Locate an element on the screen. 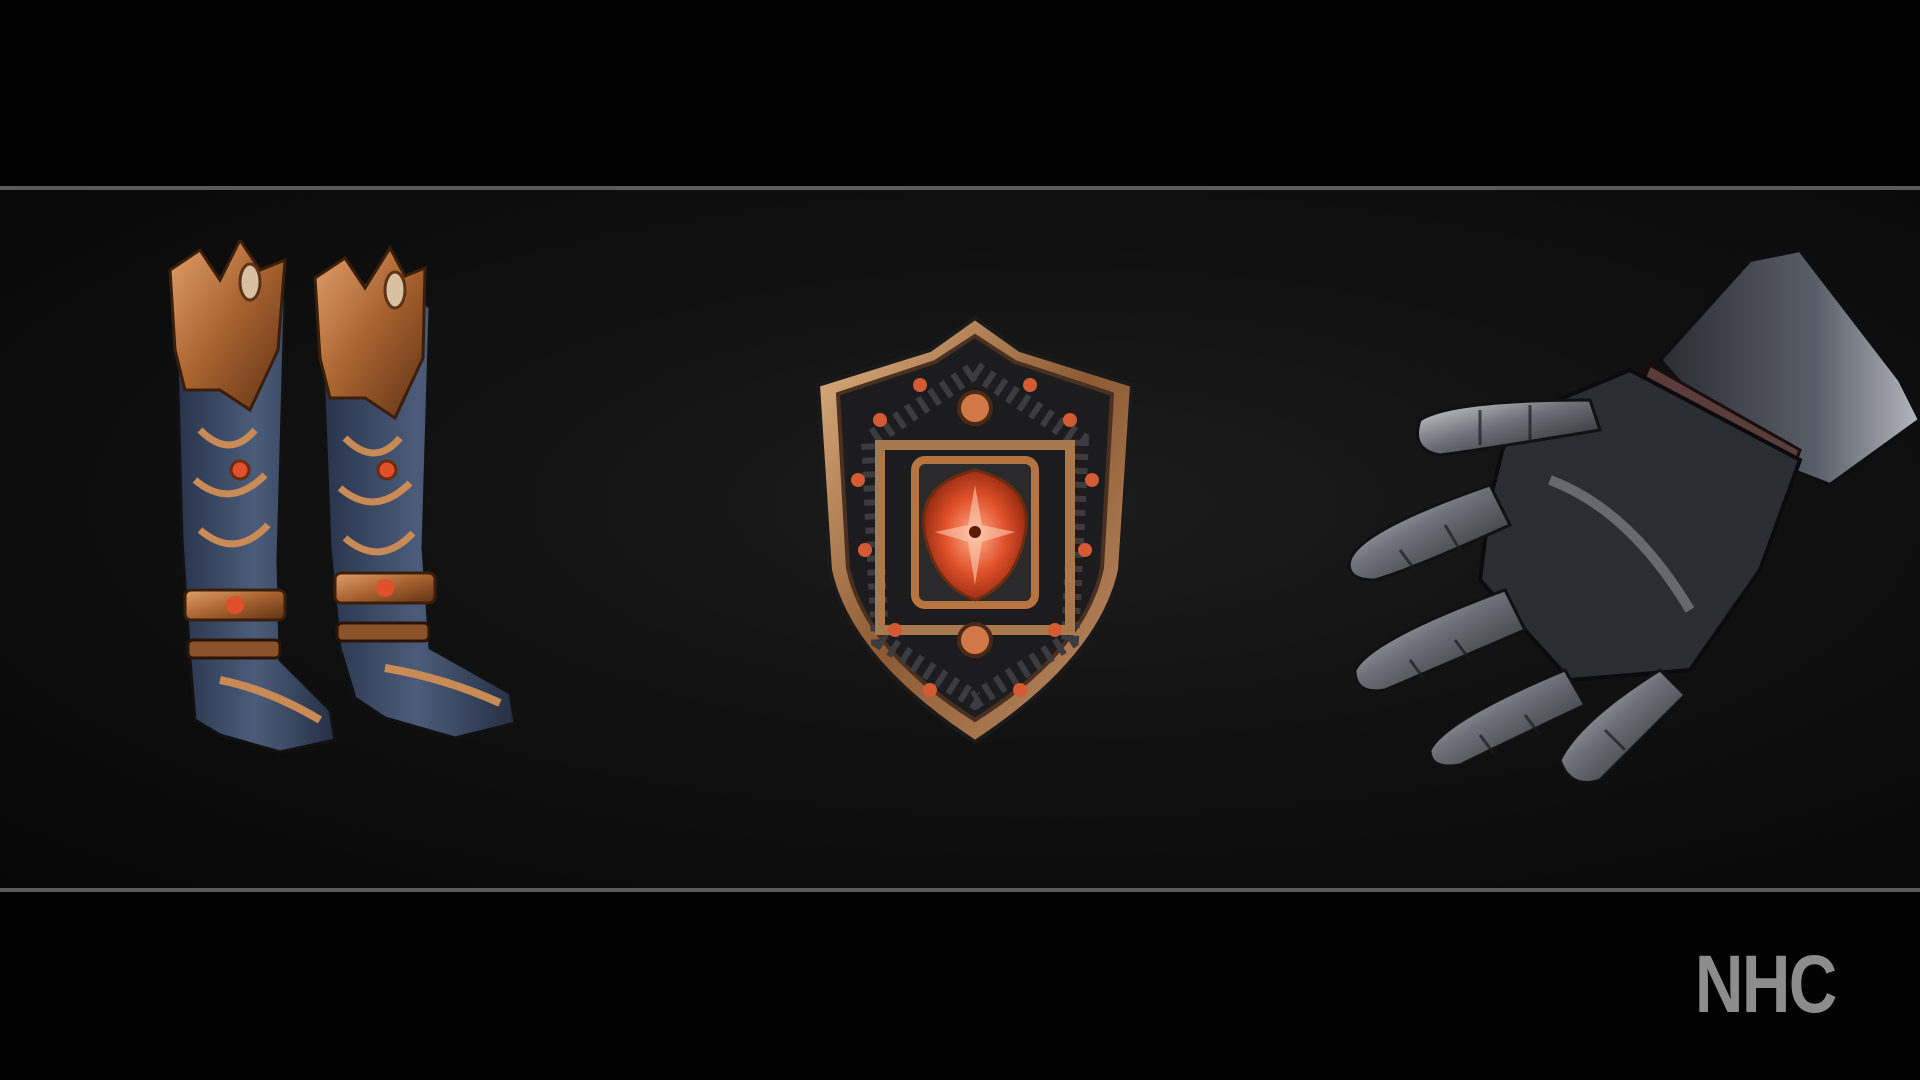 Image resolution: width=1920 pixels, height=1080 pixels. watermark-logo: NHC is located at coordinates (1766, 984).